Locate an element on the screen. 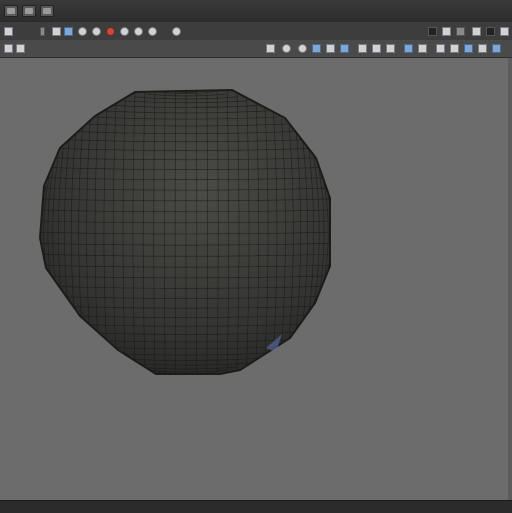 The image size is (512, 513). main-toolbar is located at coordinates (256, 31).